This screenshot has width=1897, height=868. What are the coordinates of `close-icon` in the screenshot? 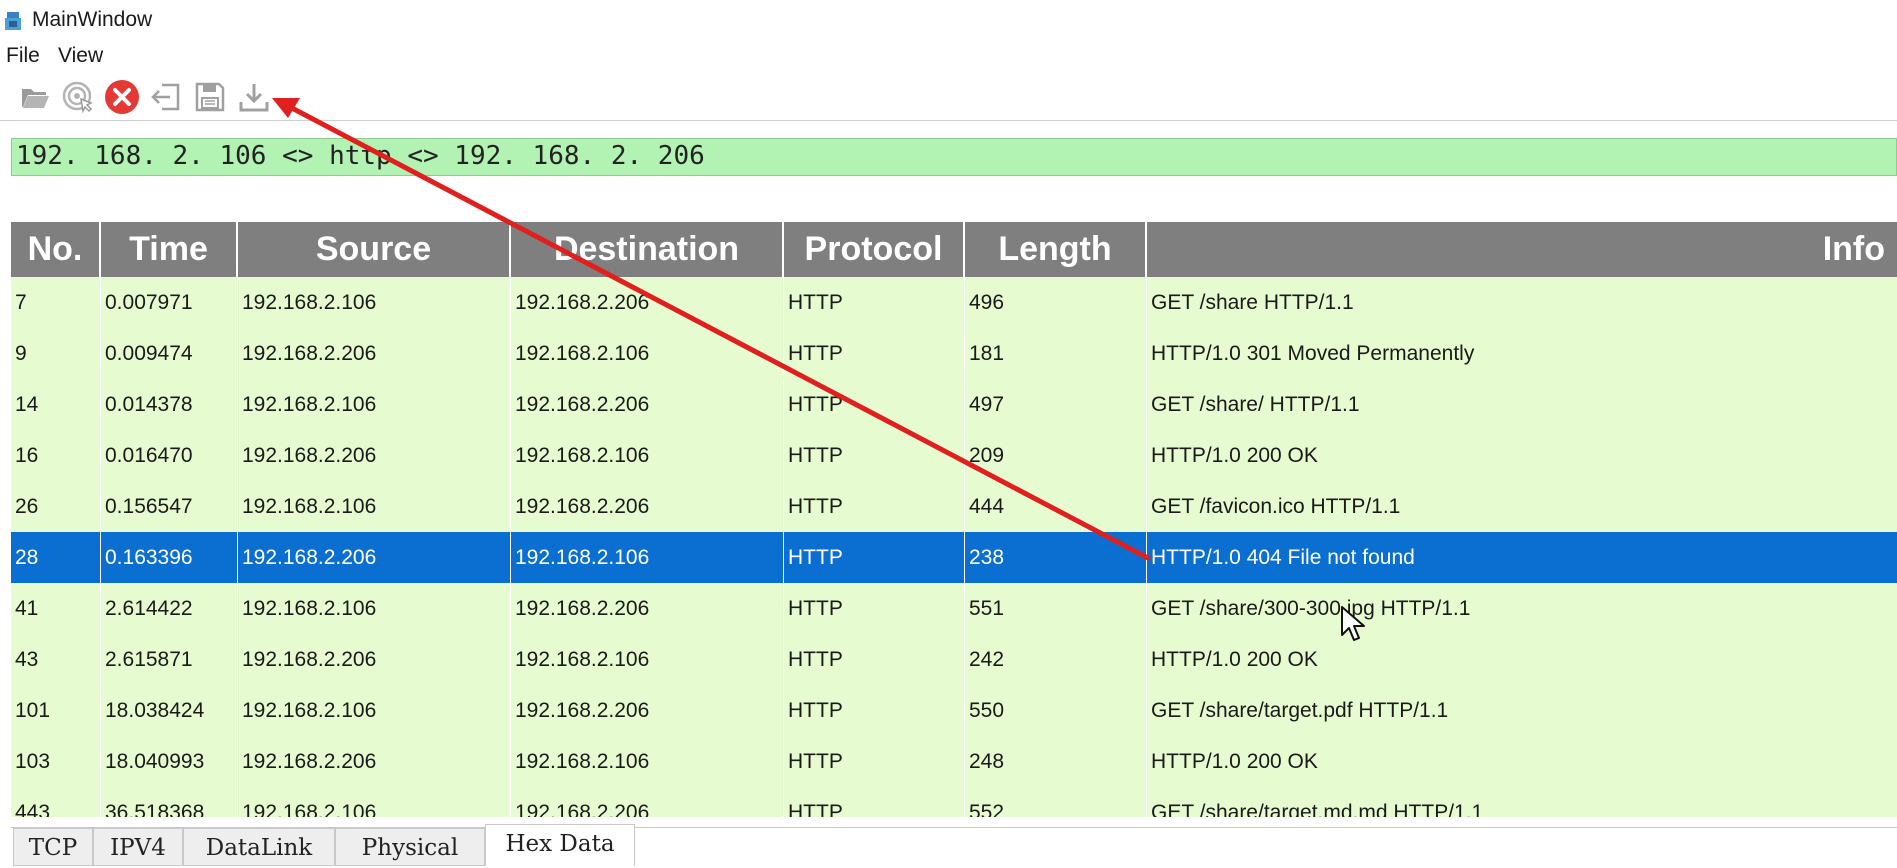 It's located at (122, 97).